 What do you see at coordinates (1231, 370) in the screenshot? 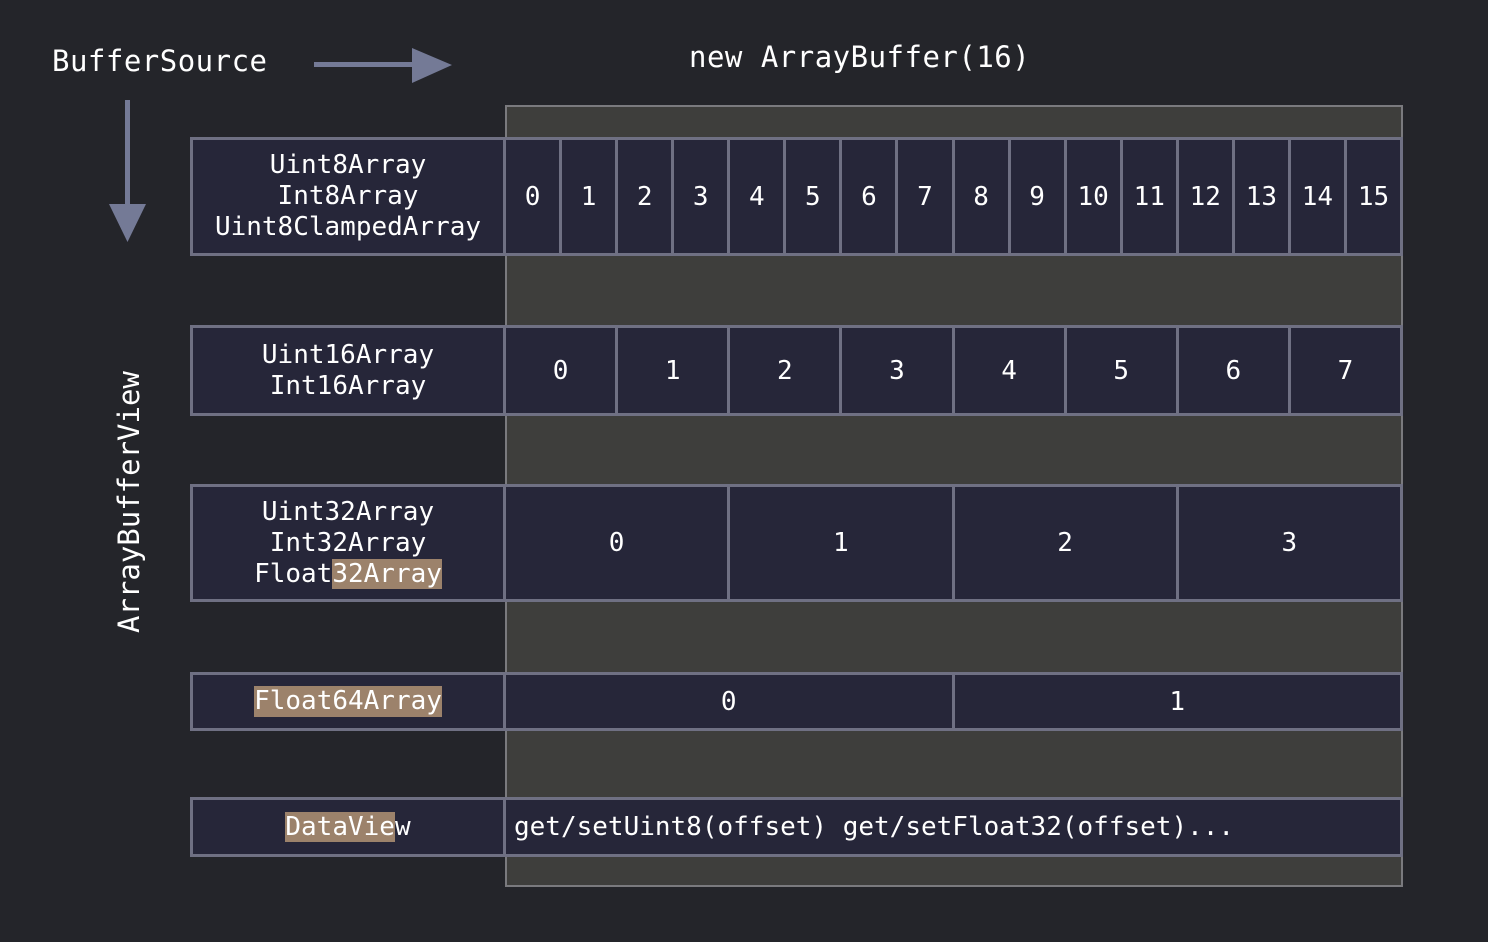
I see `word-cell: 6` at bounding box center [1231, 370].